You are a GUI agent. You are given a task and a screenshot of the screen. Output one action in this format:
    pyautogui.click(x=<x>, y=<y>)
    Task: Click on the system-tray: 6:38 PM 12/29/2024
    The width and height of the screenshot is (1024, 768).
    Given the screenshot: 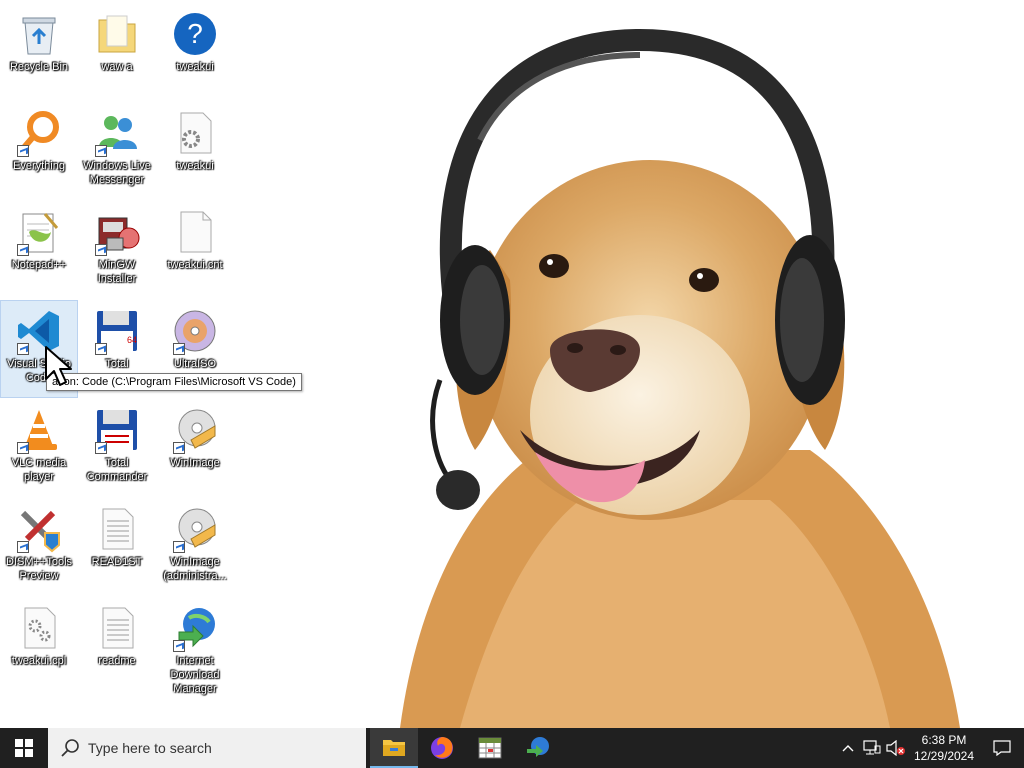 What is the action you would take?
    pyautogui.click(x=930, y=748)
    